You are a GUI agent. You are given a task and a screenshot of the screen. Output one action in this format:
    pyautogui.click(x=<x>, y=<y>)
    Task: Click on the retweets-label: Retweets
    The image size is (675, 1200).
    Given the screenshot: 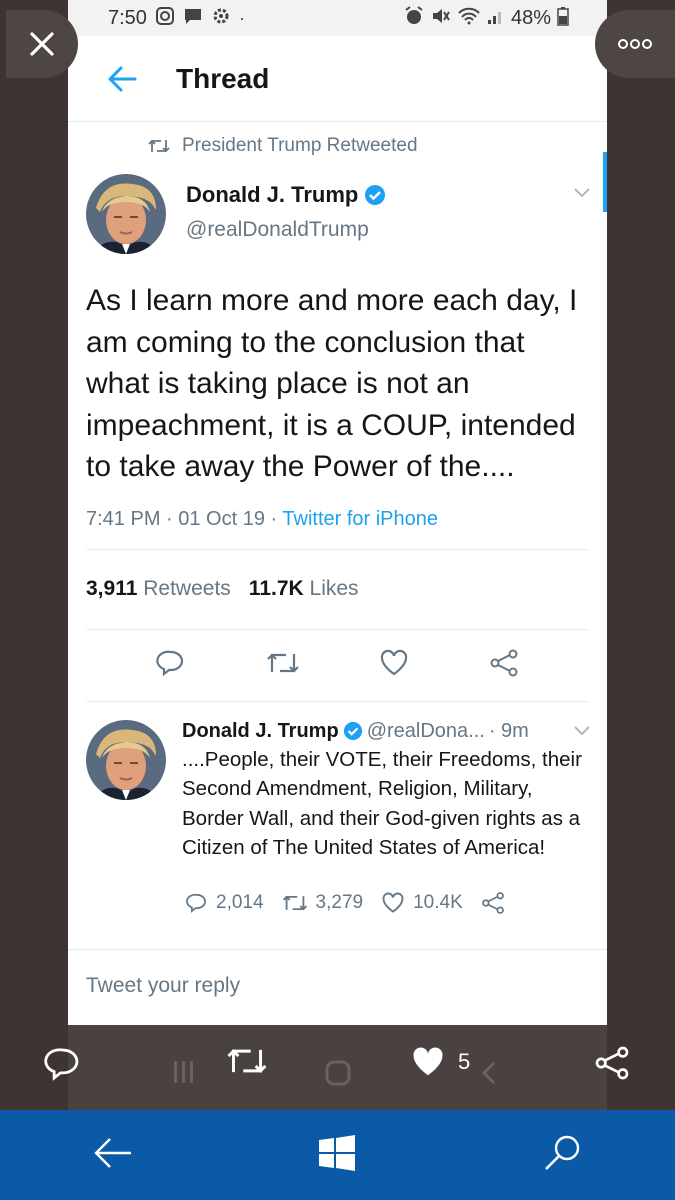 What is the action you would take?
    pyautogui.click(x=187, y=589)
    